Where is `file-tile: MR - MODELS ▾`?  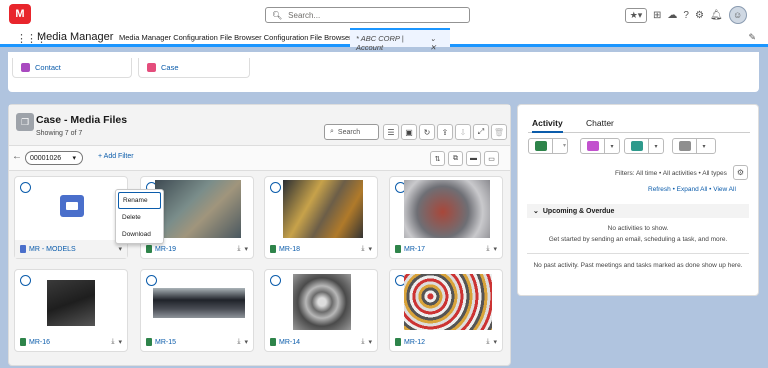
file-tile: MR - MODELS ▾ is located at coordinates (71, 217).